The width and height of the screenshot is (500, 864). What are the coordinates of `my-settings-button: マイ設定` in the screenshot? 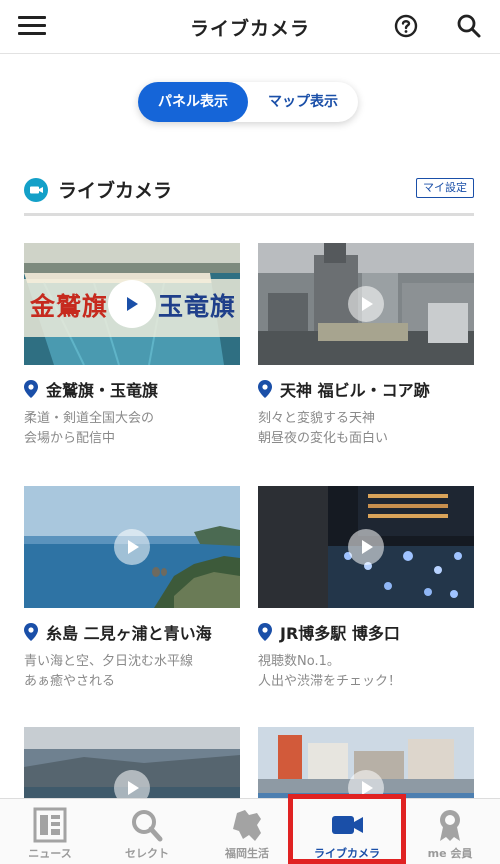 It's located at (445, 188).